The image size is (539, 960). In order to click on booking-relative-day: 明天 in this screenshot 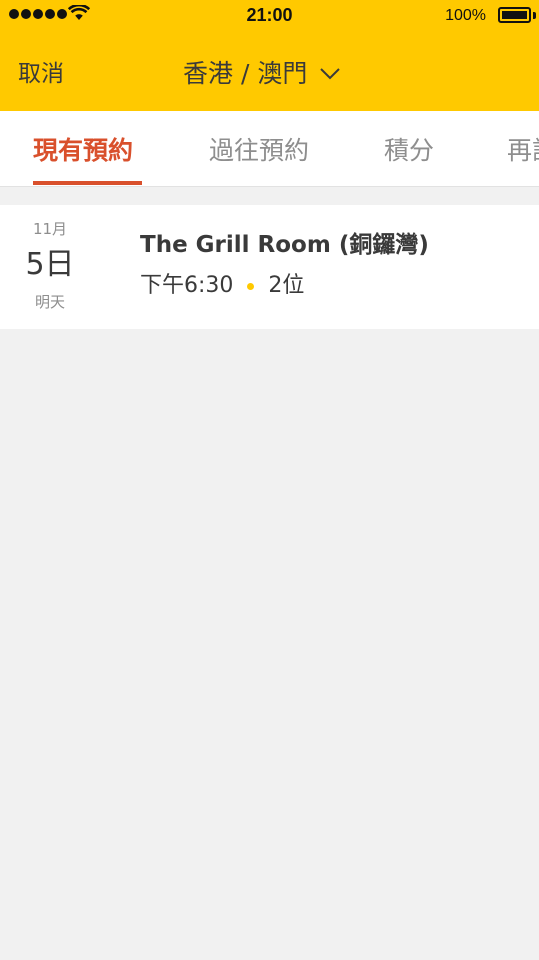, I will do `click(49, 302)`.